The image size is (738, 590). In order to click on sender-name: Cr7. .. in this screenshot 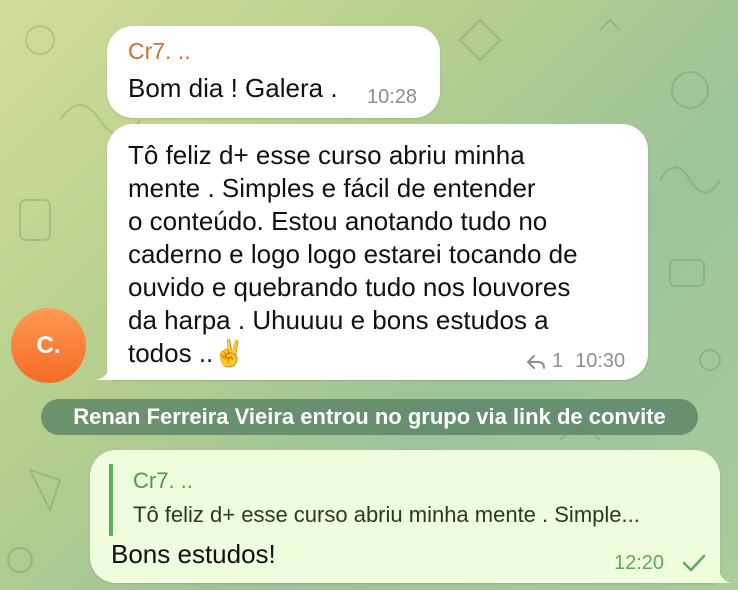, I will do `click(159, 51)`.